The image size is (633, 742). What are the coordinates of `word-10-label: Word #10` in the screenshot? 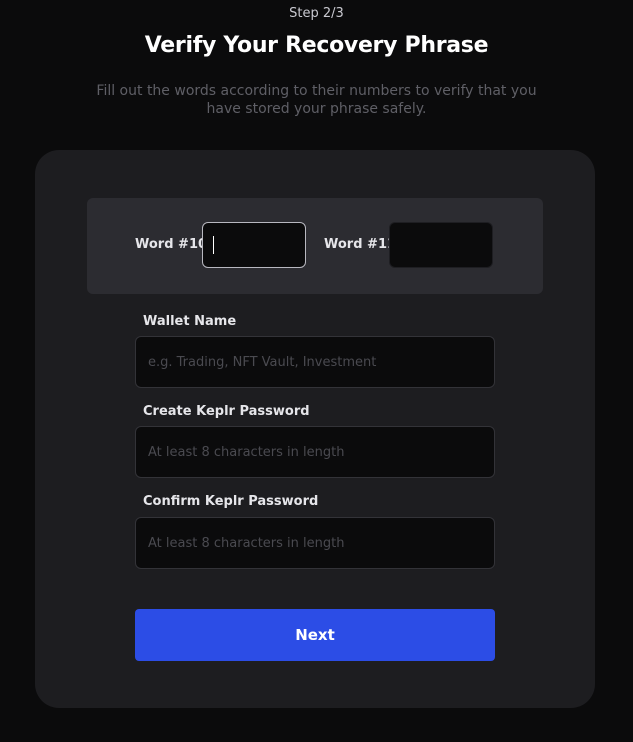 It's located at (171, 244).